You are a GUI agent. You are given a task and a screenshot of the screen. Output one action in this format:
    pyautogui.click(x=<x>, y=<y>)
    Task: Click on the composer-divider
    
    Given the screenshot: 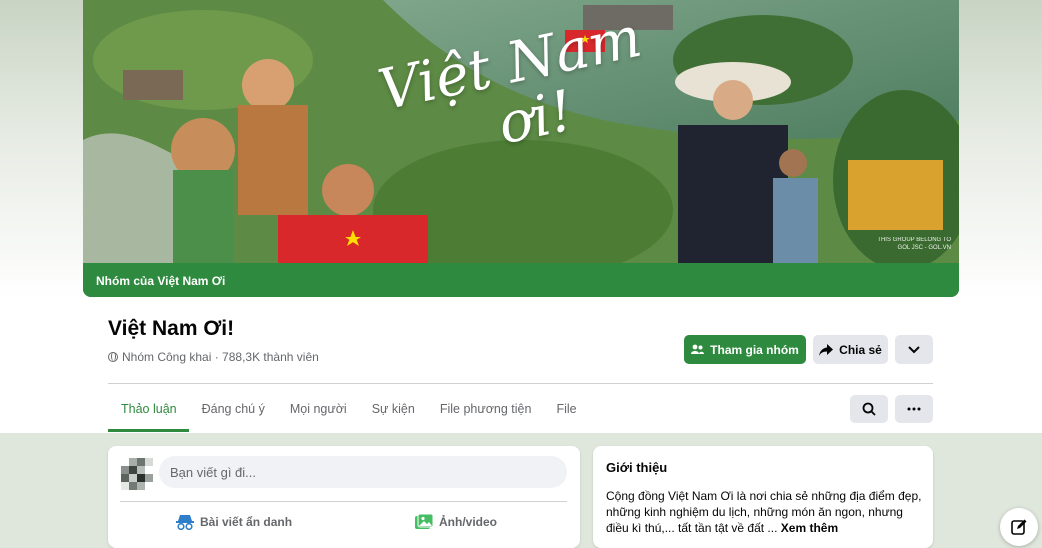 What is the action you would take?
    pyautogui.click(x=343, y=501)
    